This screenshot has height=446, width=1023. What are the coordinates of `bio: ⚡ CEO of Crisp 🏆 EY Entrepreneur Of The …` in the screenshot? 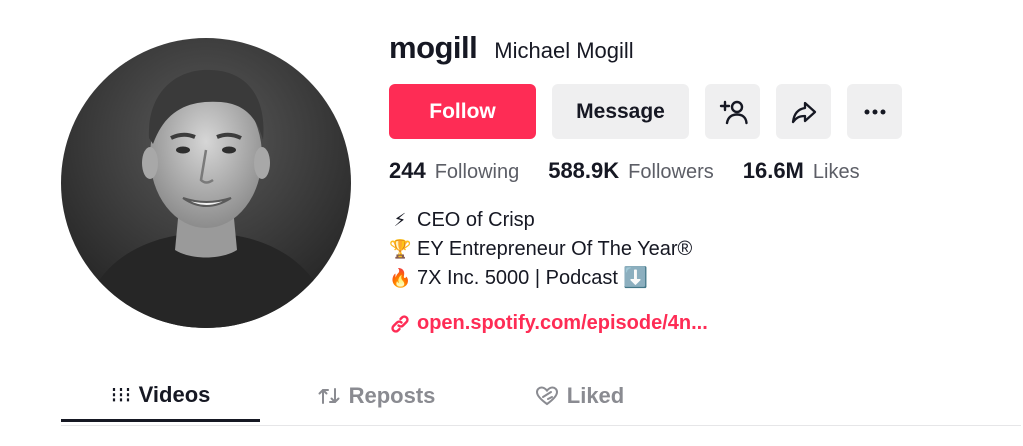 It's located at (540, 249).